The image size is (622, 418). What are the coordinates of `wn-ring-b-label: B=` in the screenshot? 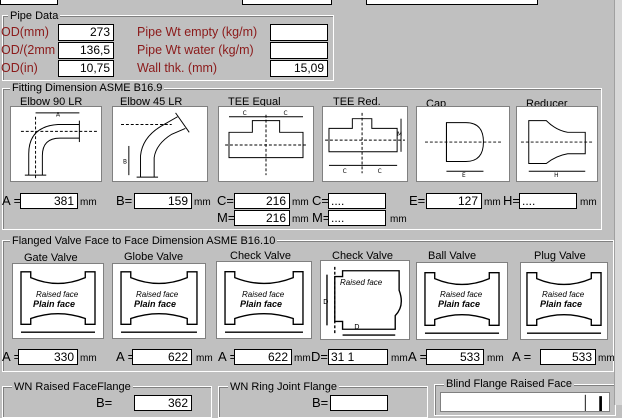 It's located at (320, 402).